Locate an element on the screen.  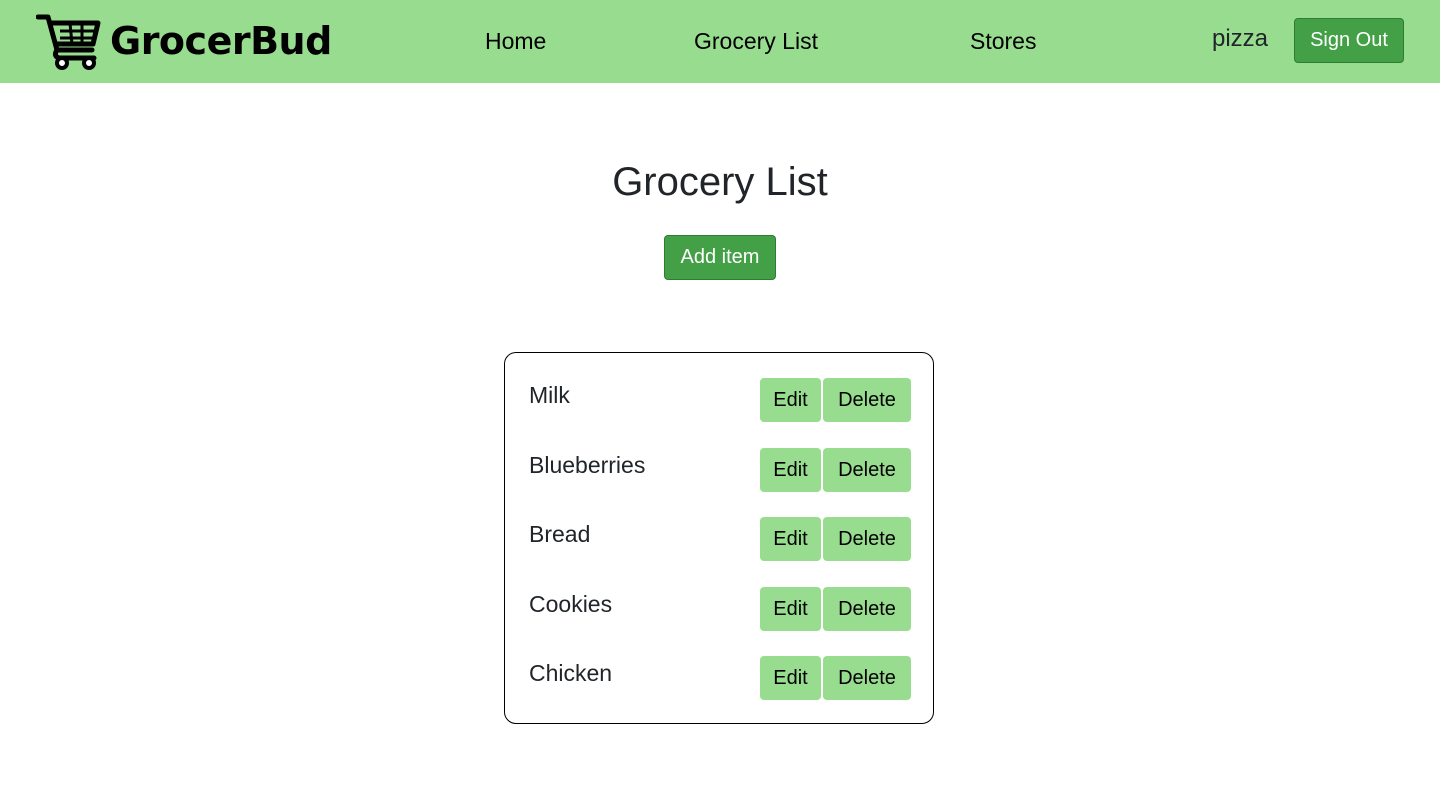
list-item: Milk Edit Delete is located at coordinates (720, 400).